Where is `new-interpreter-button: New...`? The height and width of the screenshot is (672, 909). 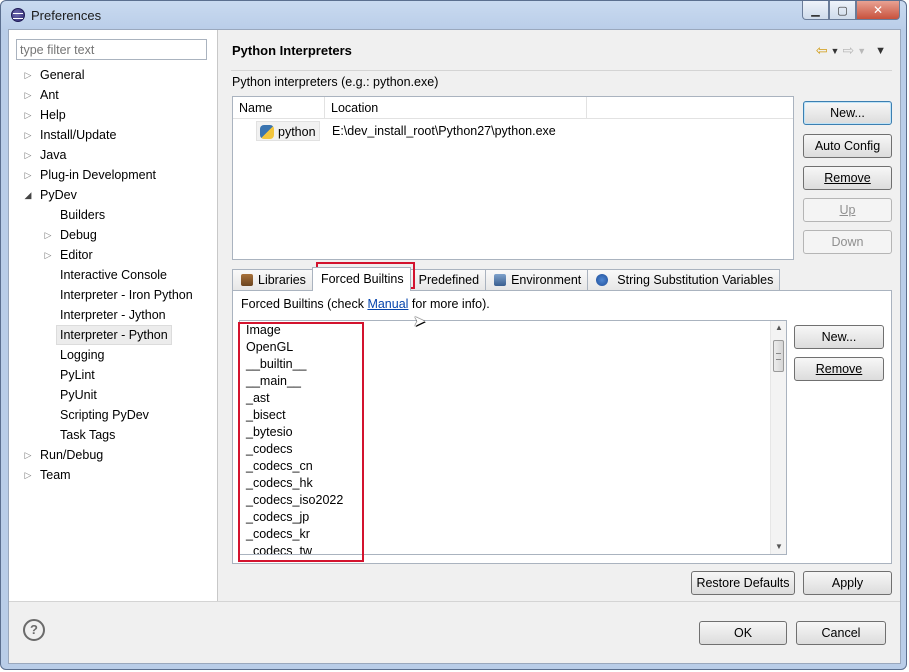
new-interpreter-button: New... is located at coordinates (847, 113).